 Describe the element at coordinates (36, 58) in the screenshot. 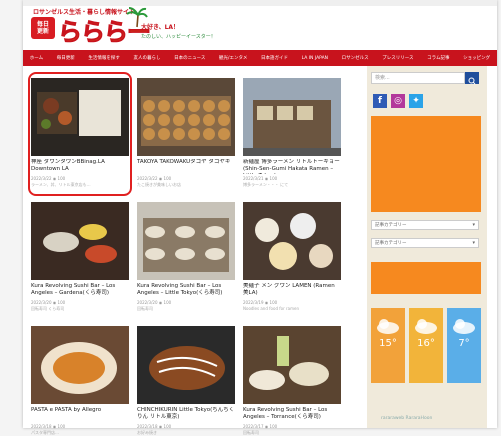

I see `nav-item: ホーム` at that location.